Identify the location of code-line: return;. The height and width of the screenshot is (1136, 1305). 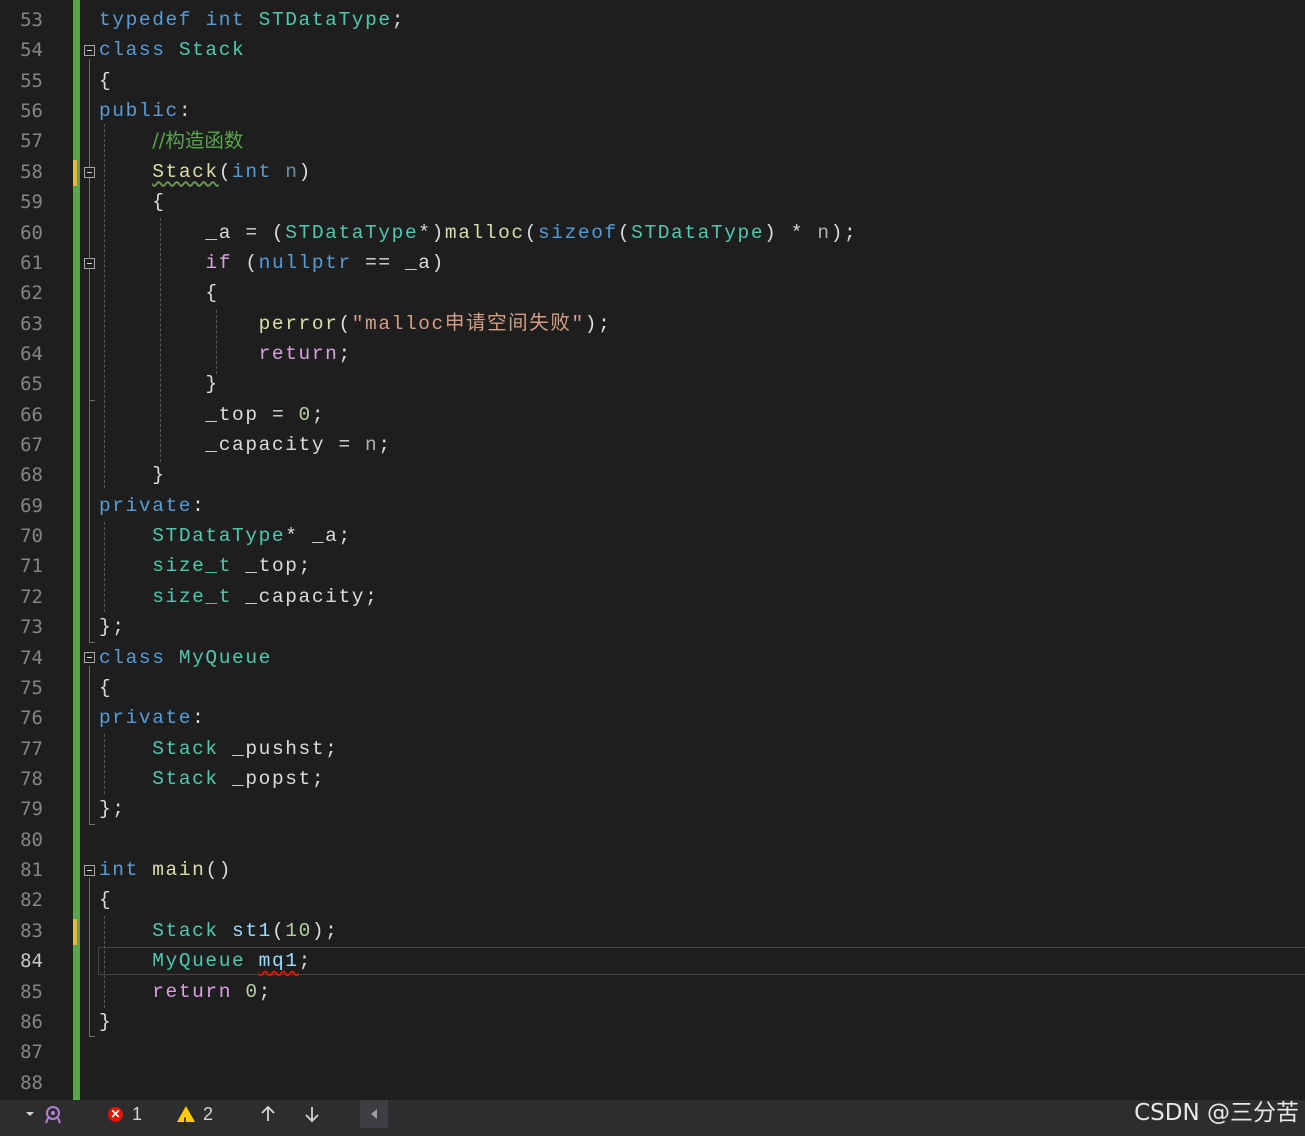
(652, 354).